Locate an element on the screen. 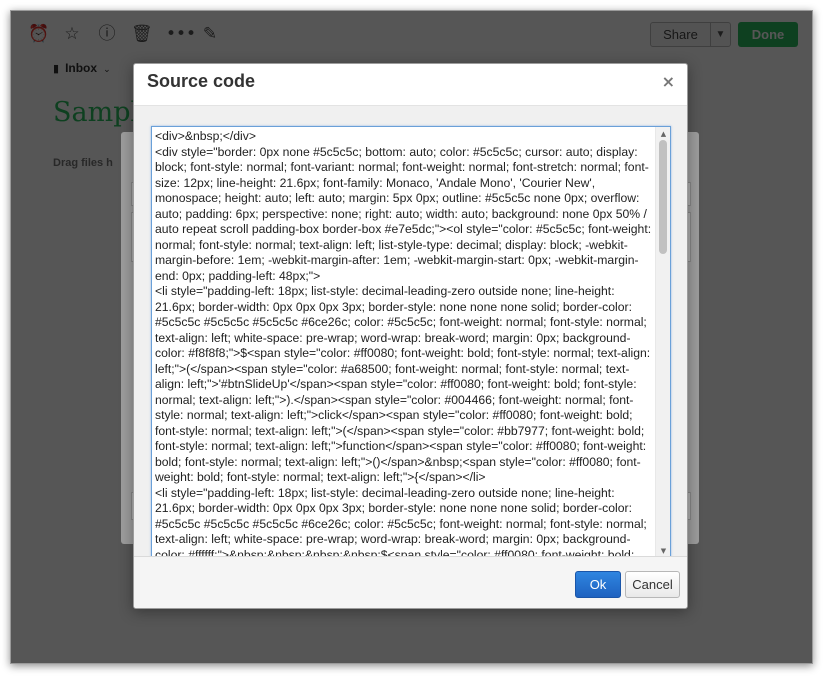 The image size is (826, 678). textarea-scrollbar: ▲ ▼ is located at coordinates (662, 342).